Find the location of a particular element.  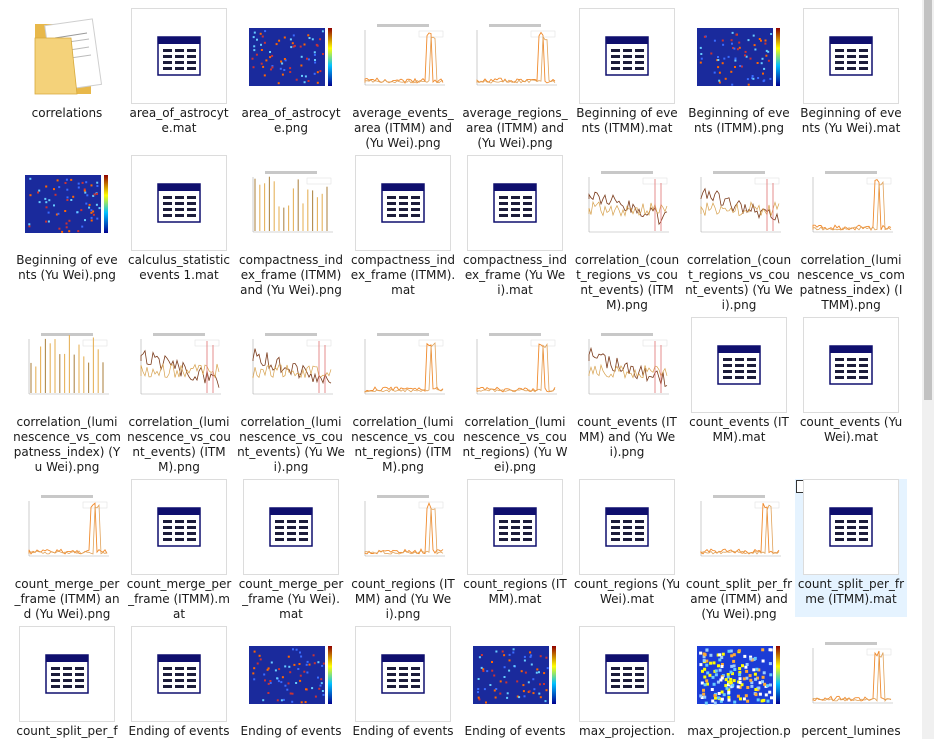

file-item: Beginning of events (Yu Wei).mat is located at coordinates (851, 72).